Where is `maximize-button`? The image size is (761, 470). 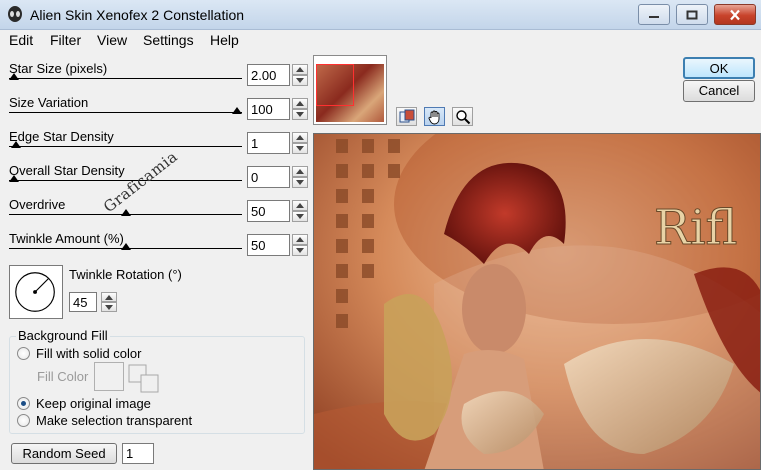 maximize-button is located at coordinates (692, 14).